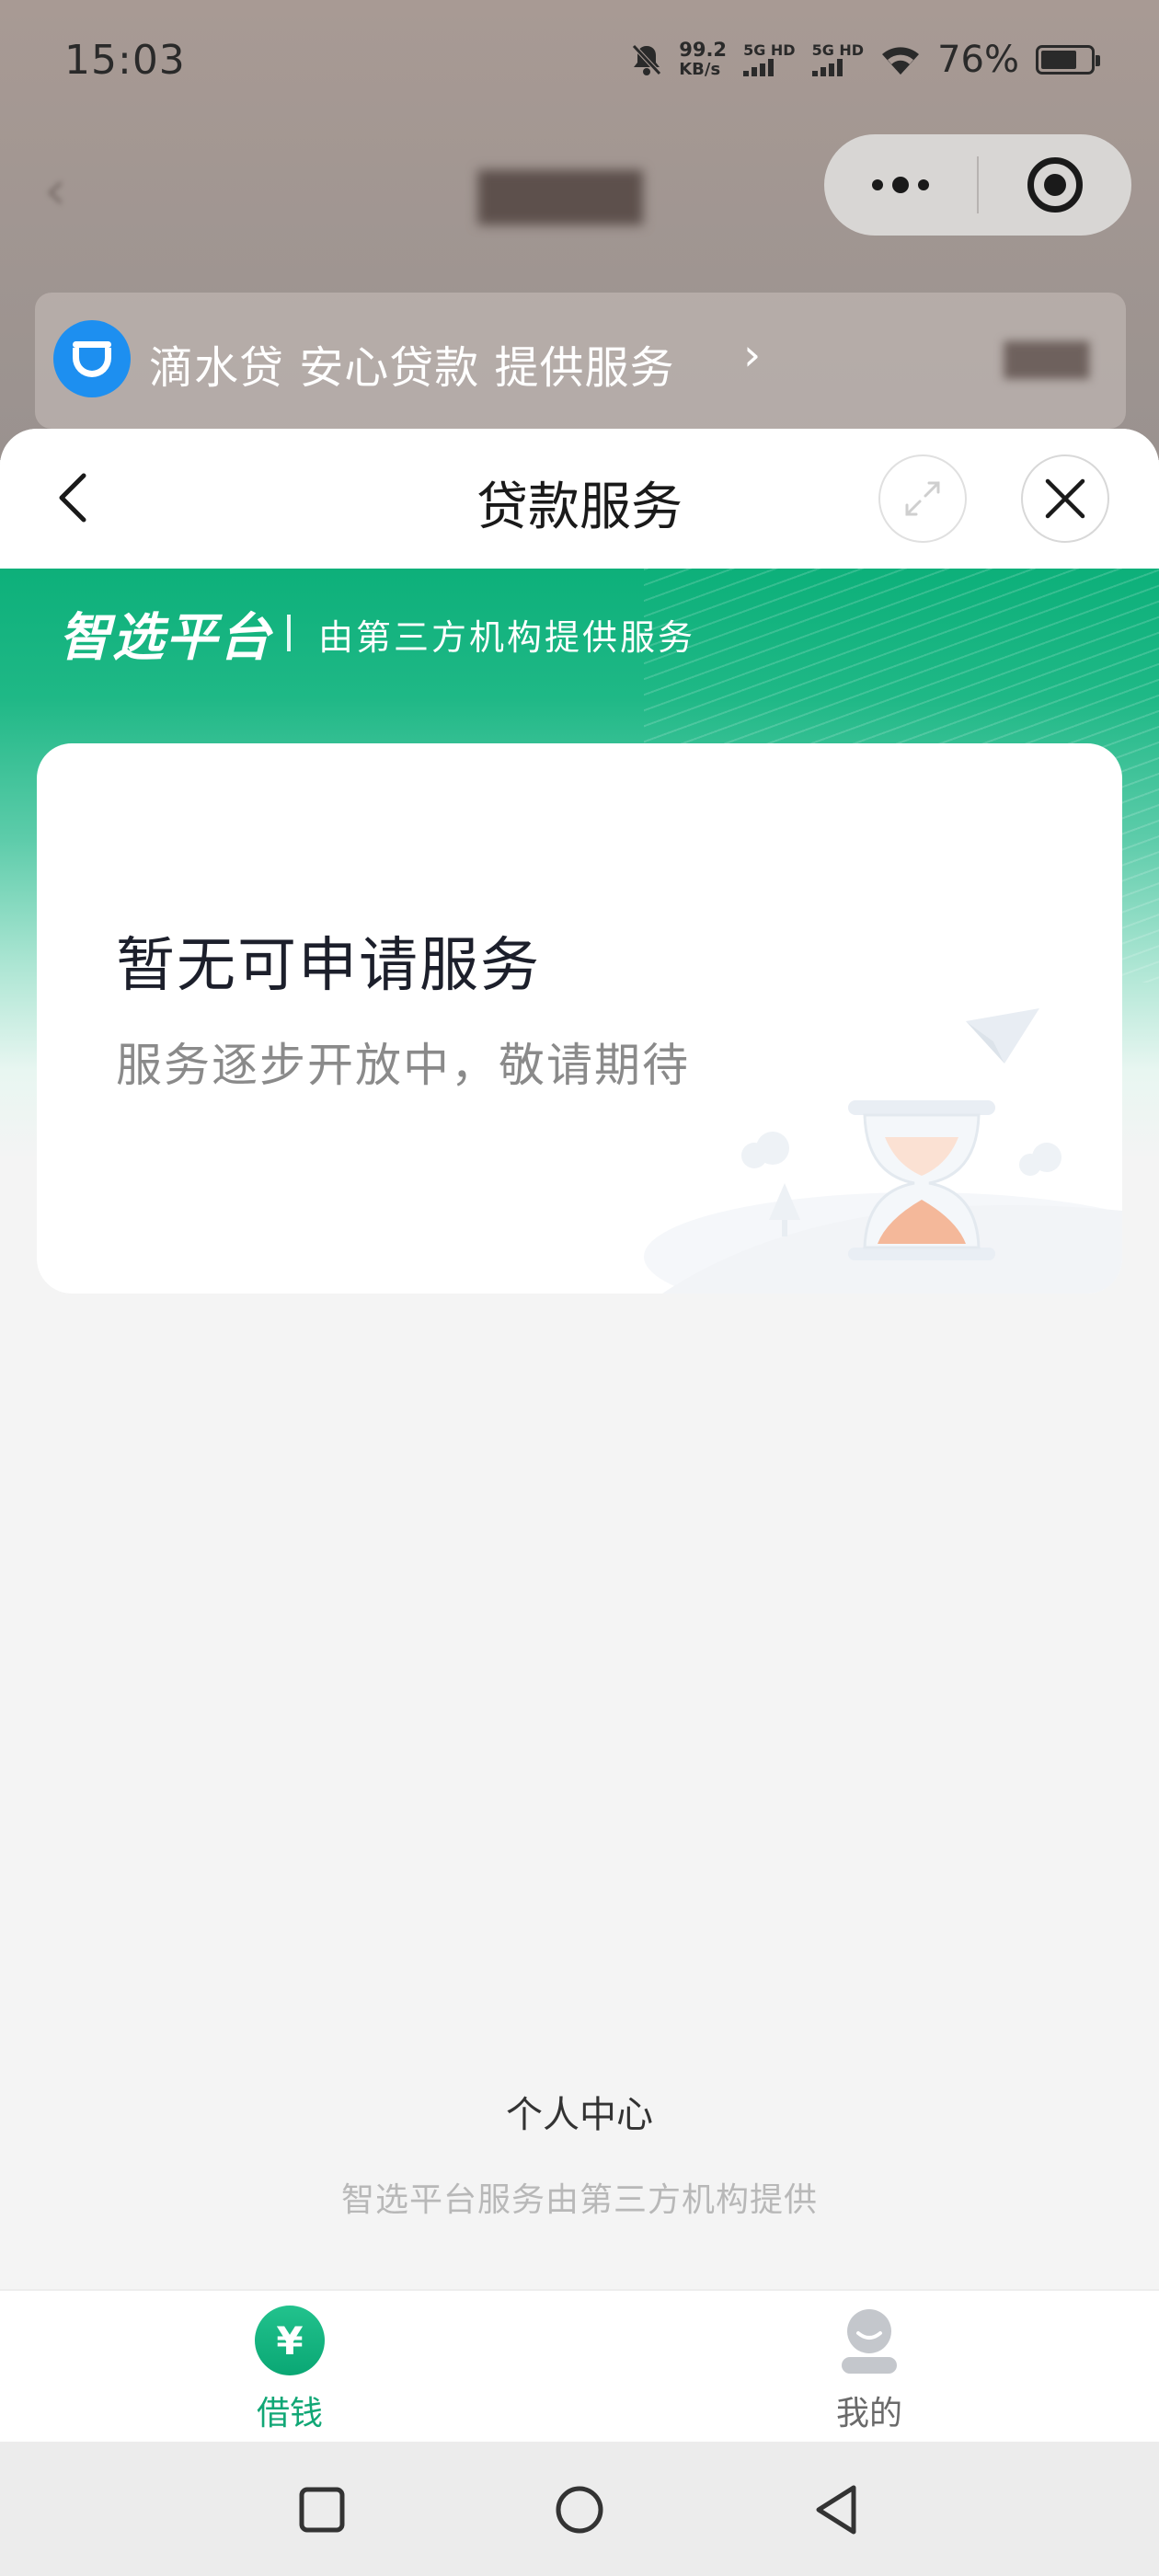 Image resolution: width=1159 pixels, height=2576 pixels. I want to click on provider-text: 滴水贷 安心贷款 提供服务, so click(412, 368).